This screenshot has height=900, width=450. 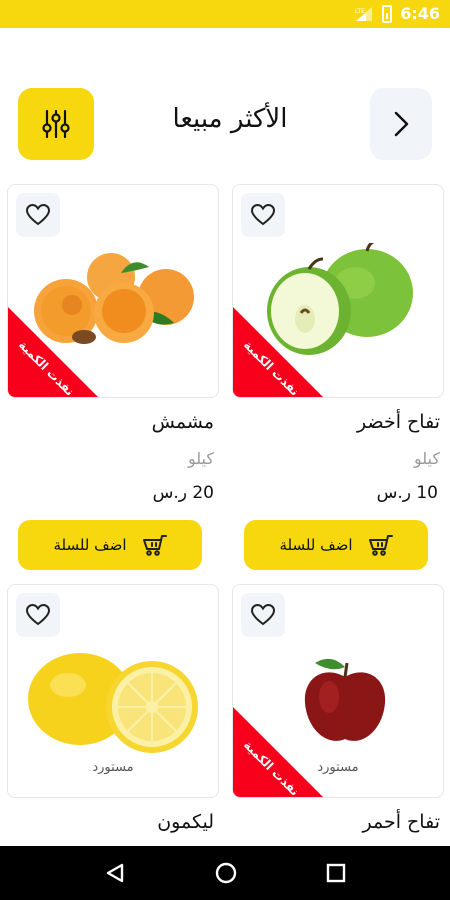 I want to click on signal-icon: LTE, so click(x=364, y=14).